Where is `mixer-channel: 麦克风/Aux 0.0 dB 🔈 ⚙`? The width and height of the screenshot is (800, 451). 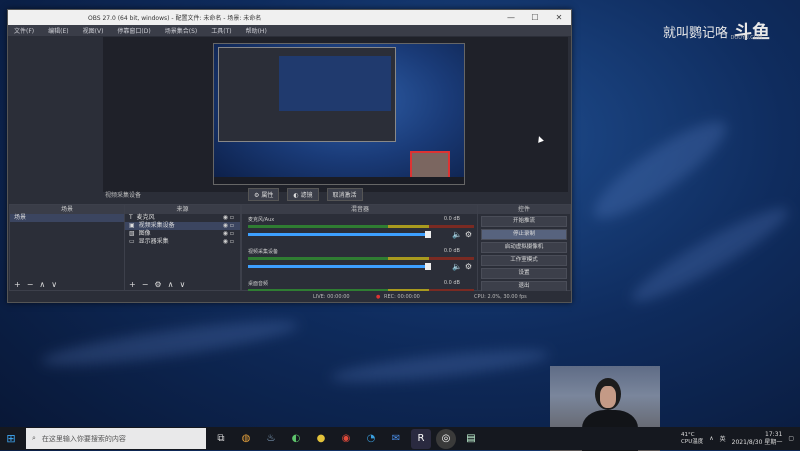
mixer-channel: 麦克风/Aux 0.0 dB 🔈 ⚙ is located at coordinates (361, 231).